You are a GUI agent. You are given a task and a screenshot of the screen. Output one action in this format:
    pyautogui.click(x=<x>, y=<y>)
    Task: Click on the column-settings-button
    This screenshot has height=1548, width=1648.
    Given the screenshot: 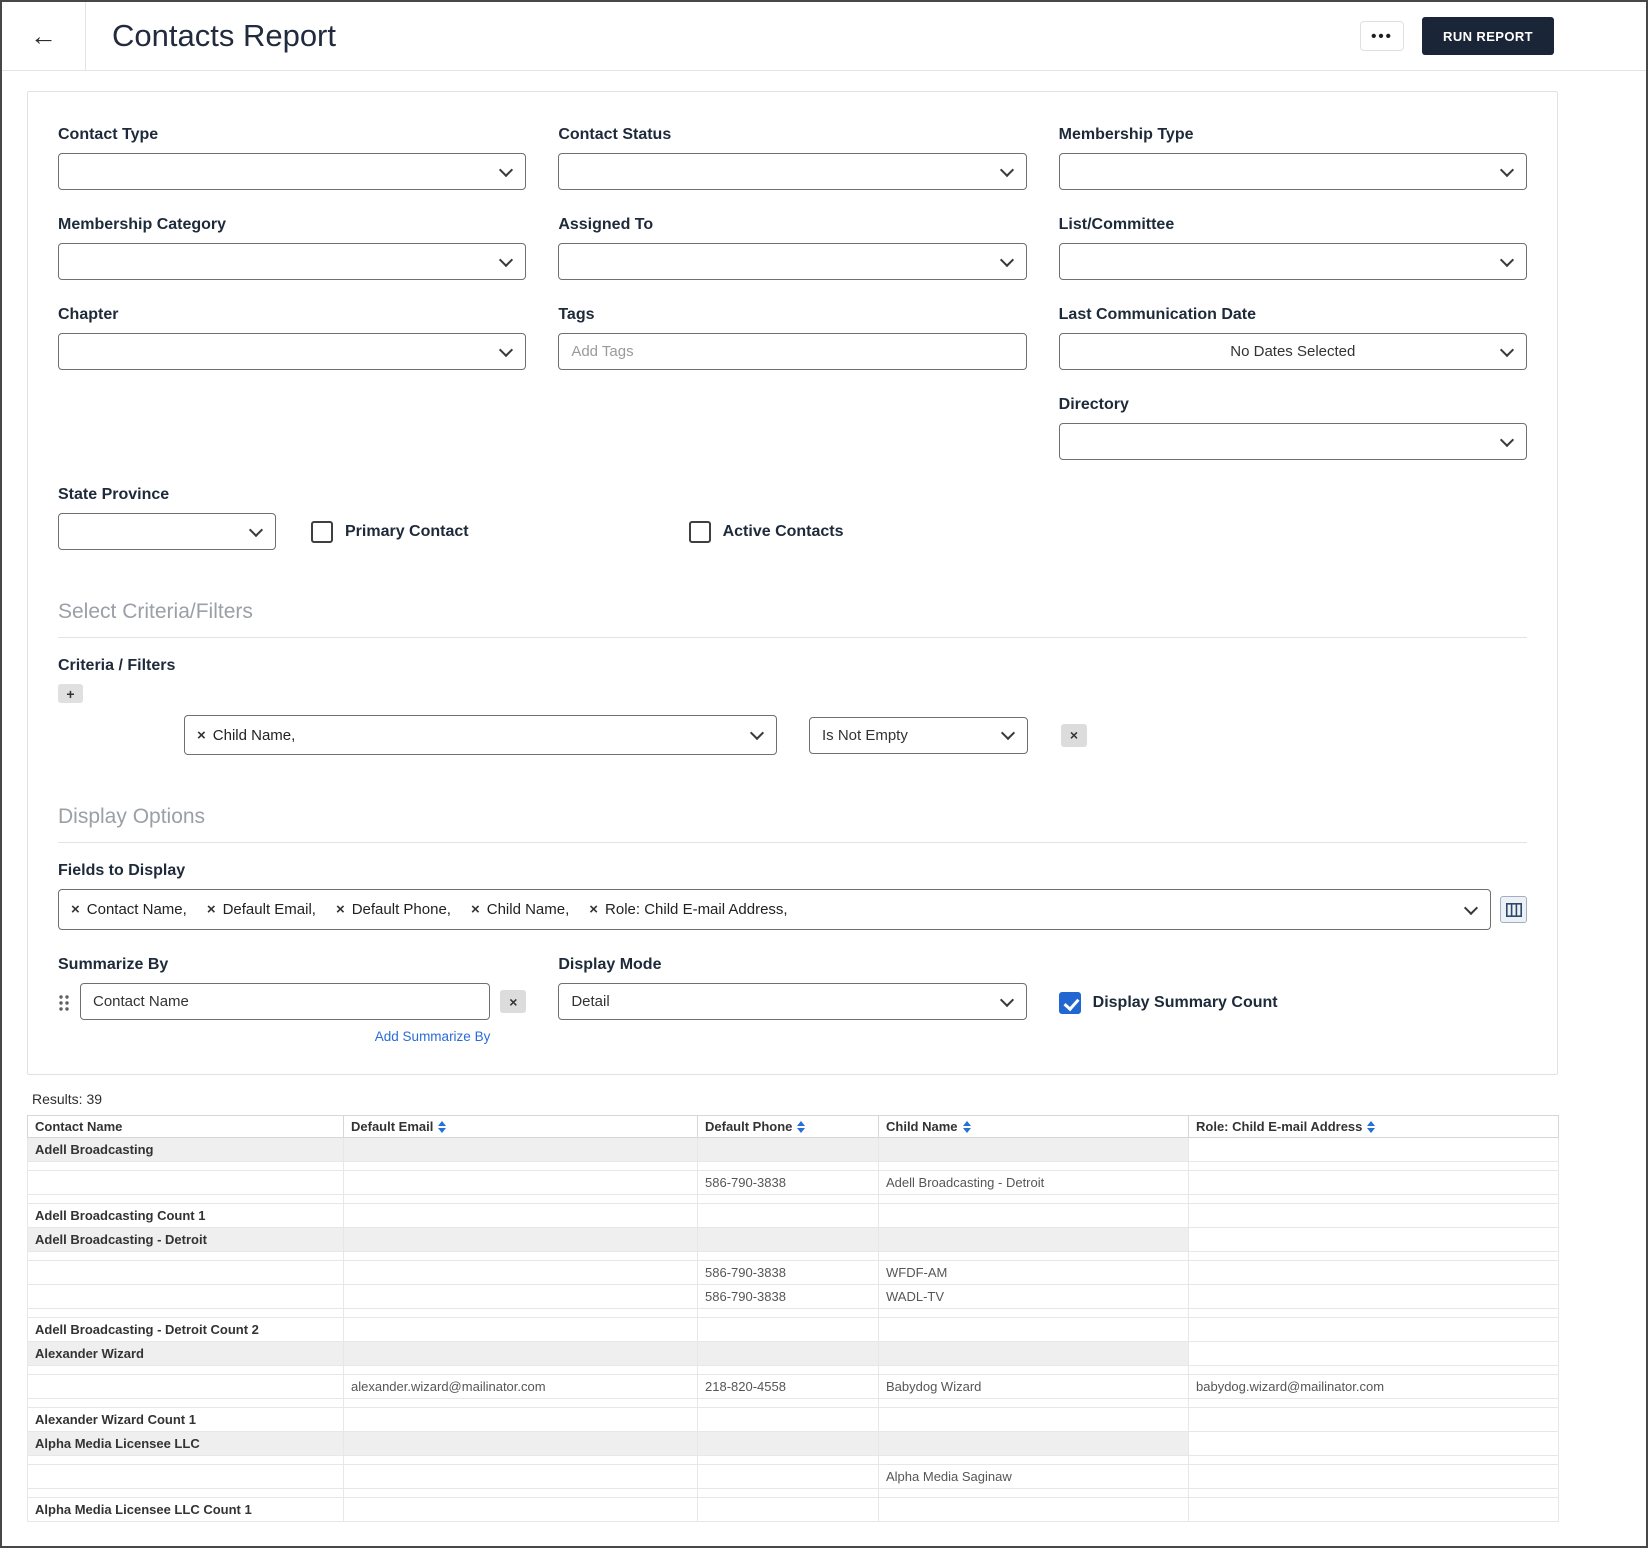 What is the action you would take?
    pyautogui.click(x=1513, y=909)
    